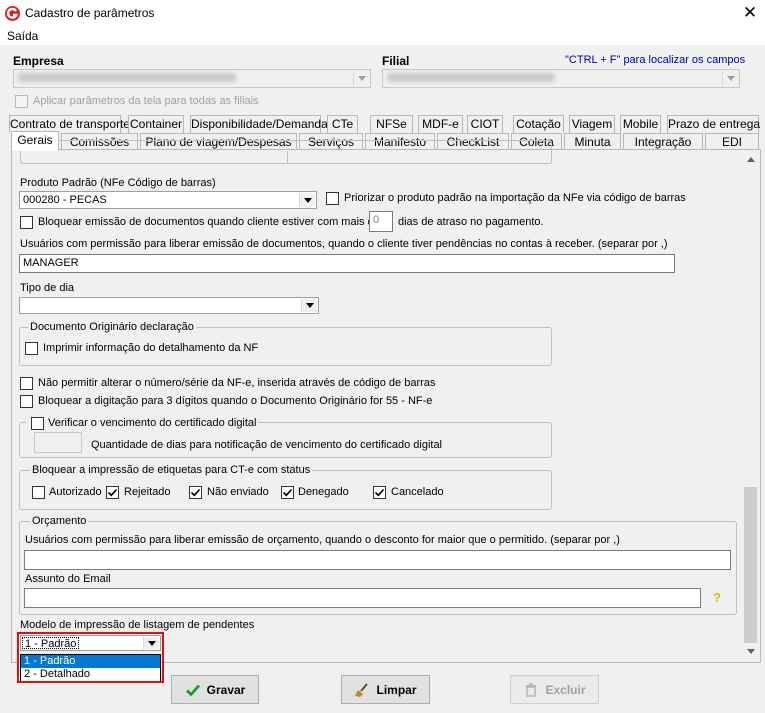 The image size is (765, 713). Describe the element at coordinates (38, 61) in the screenshot. I see `empresa-label: Empresa` at that location.